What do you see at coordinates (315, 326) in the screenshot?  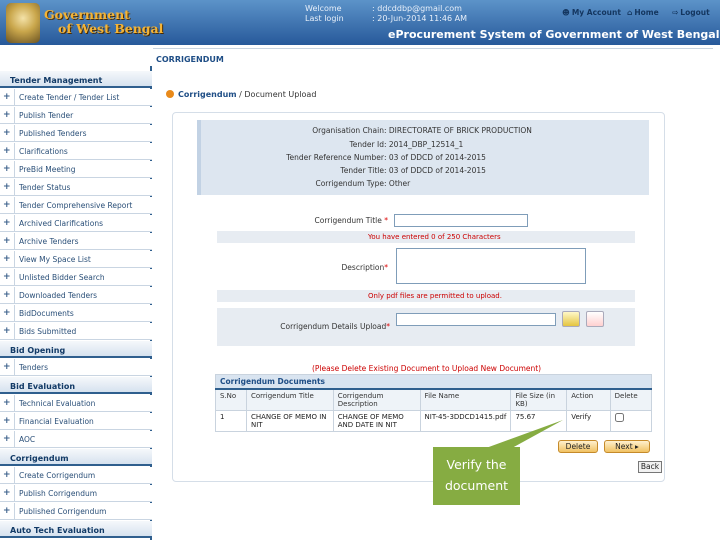 I see `upload-label: Corrigendum Details Upload*` at bounding box center [315, 326].